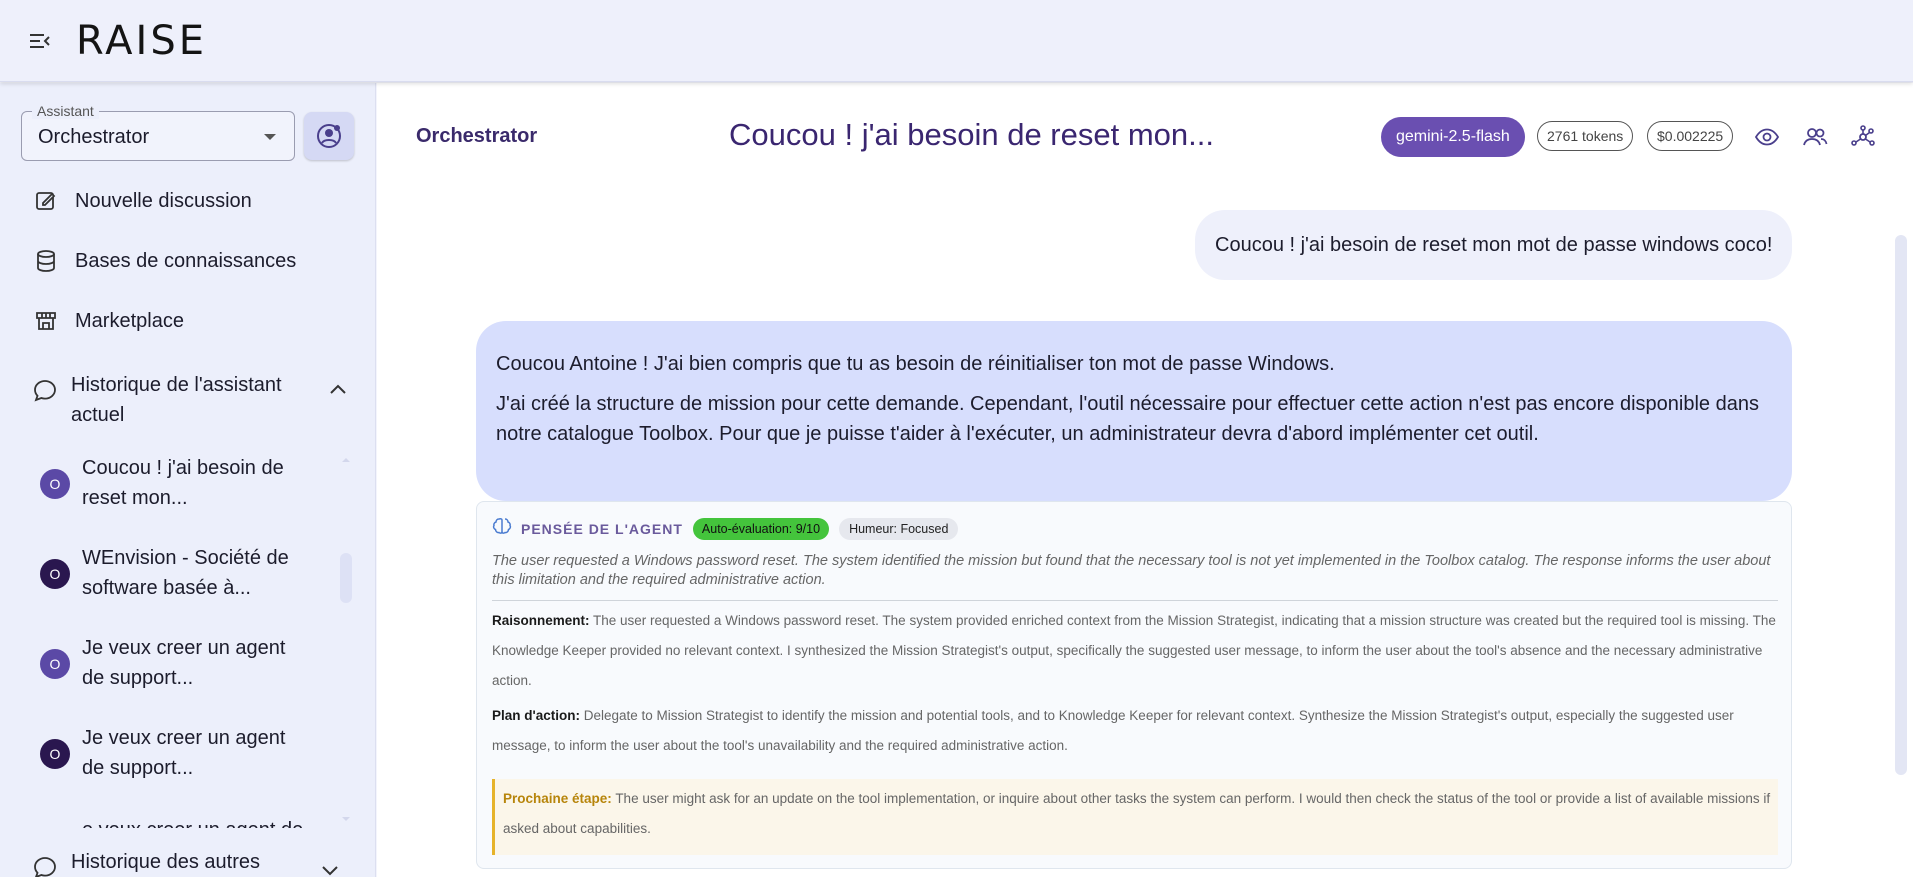 The image size is (1913, 877). Describe the element at coordinates (502, 528) in the screenshot. I see `brain-icon` at that location.